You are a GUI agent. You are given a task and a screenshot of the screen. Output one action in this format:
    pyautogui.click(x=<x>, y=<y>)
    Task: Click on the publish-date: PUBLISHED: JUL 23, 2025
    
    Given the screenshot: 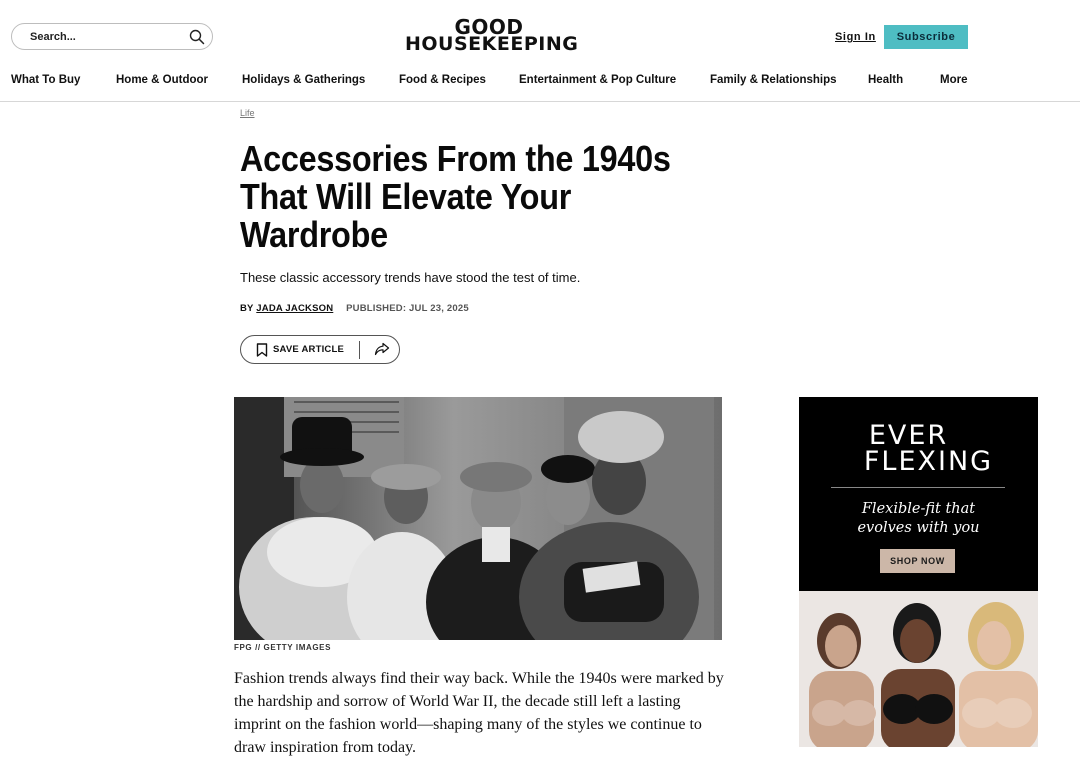 What is the action you would take?
    pyautogui.click(x=407, y=308)
    